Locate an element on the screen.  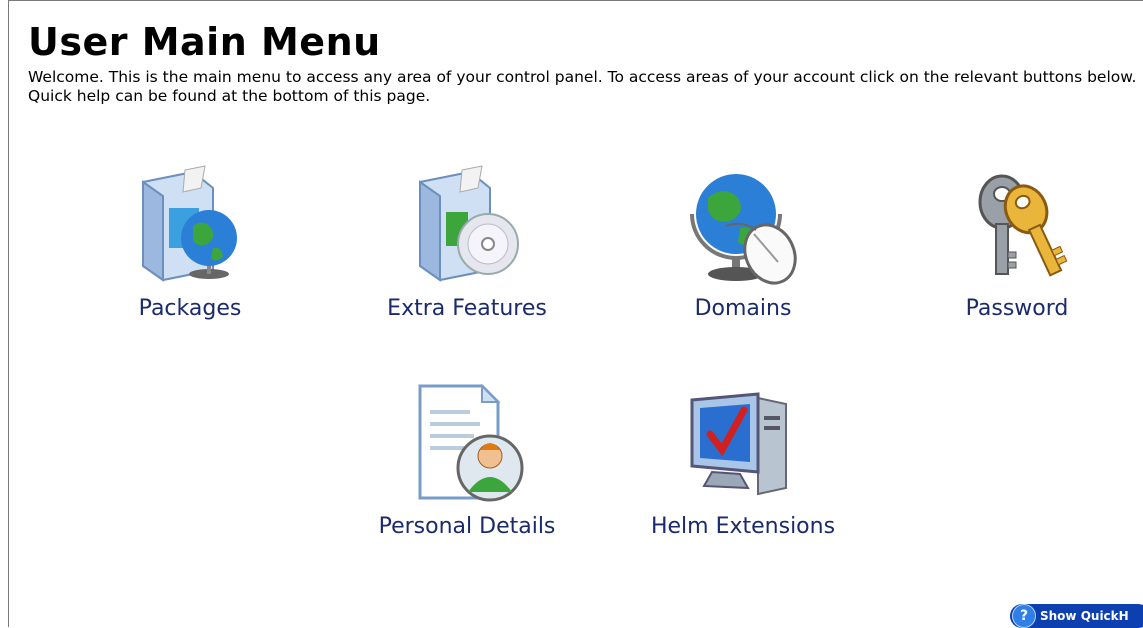
question-icon: ? is located at coordinates (1024, 616).